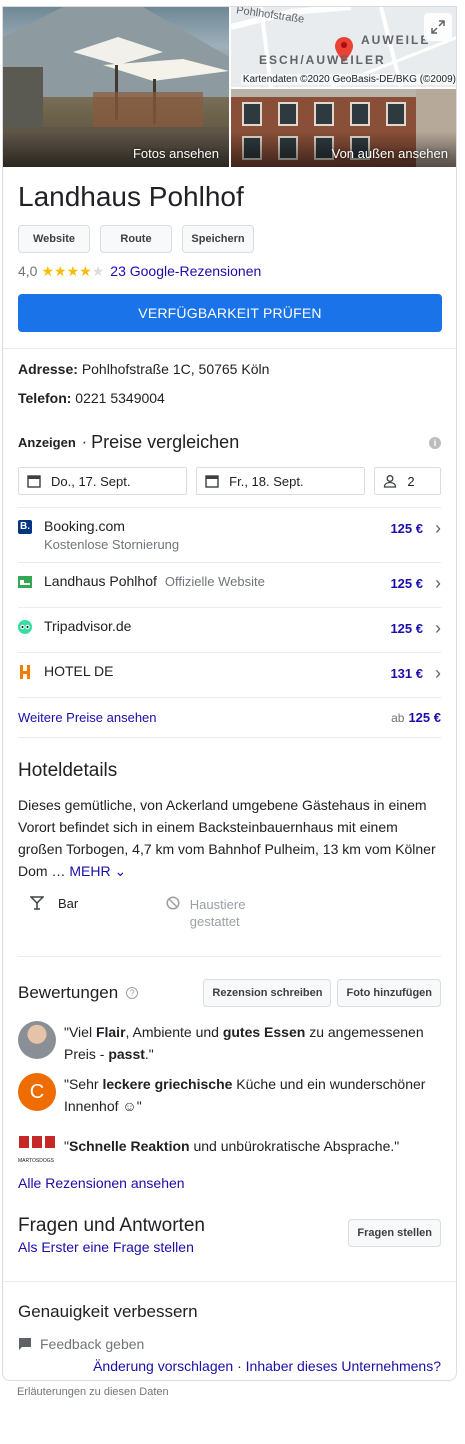  I want to click on price-row-hotelde: HOTEL DE 131 € ›, so click(229, 674).